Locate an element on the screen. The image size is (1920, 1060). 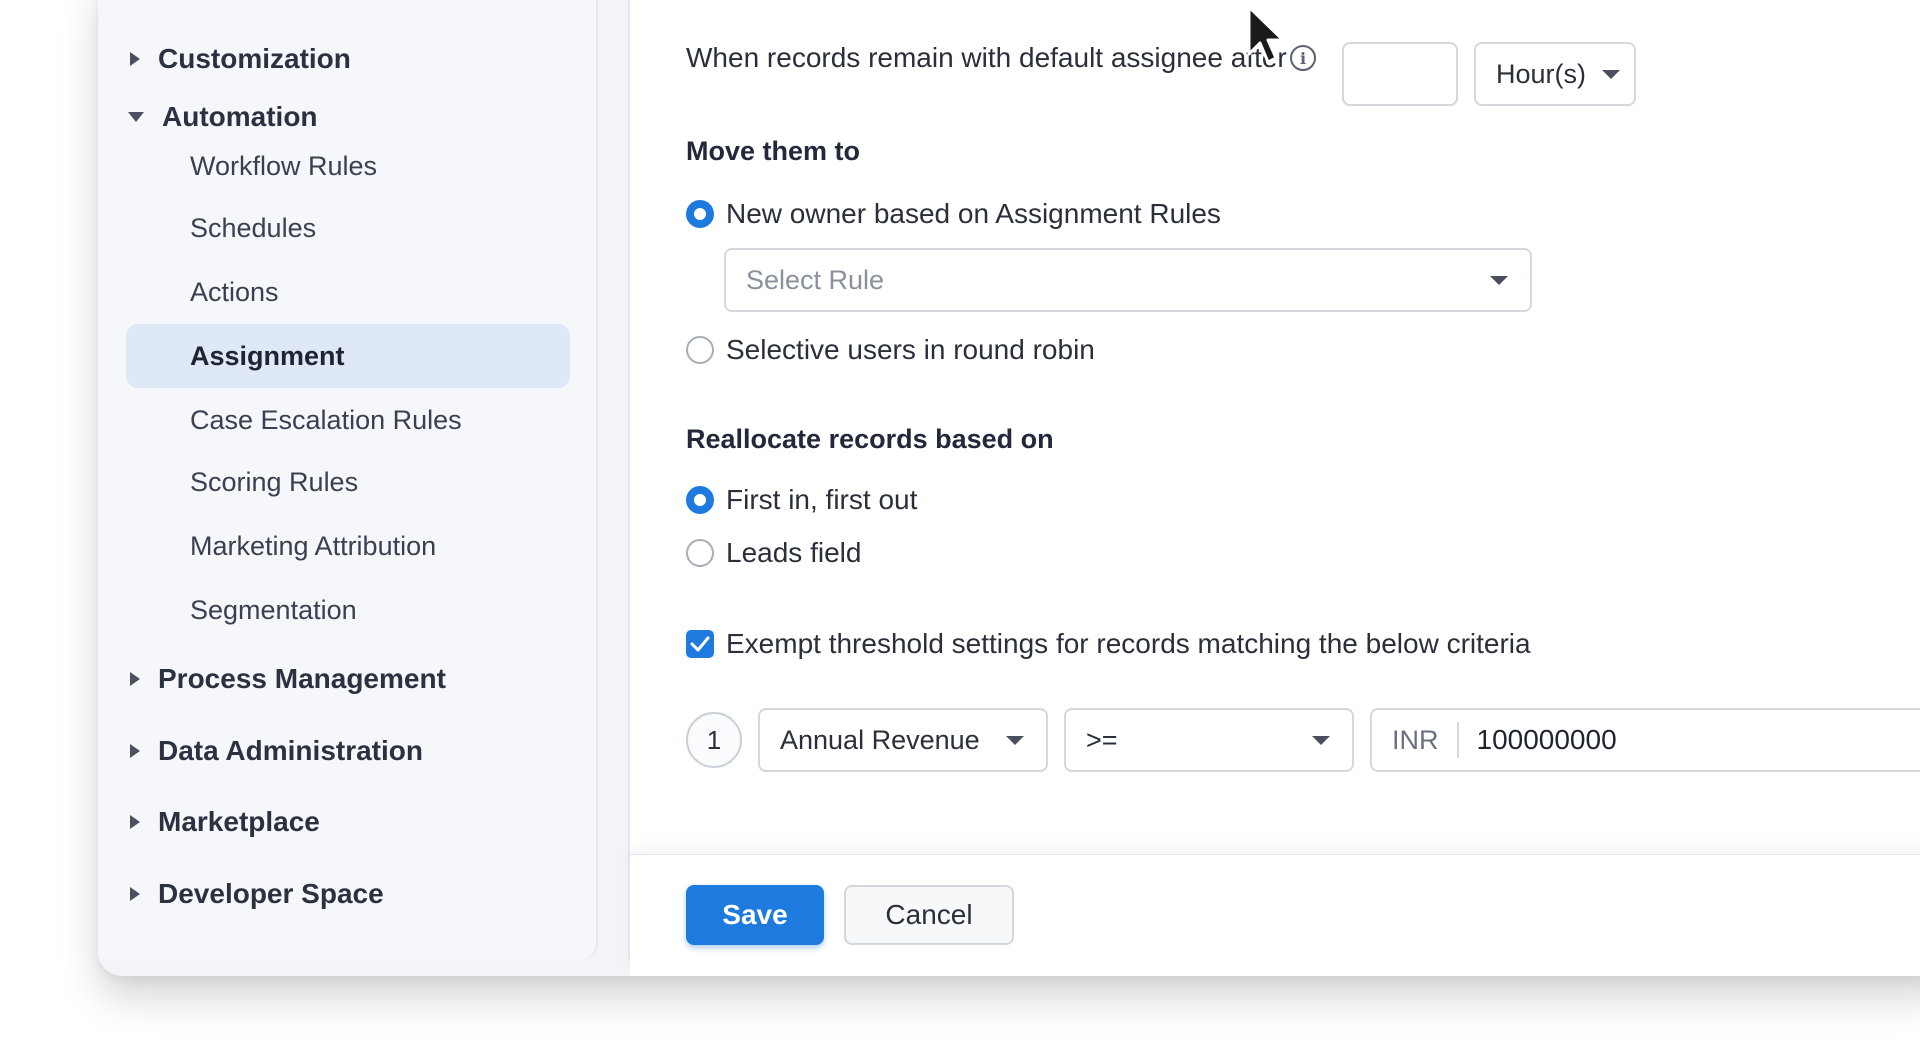
sidebar-group-developer-space: Developer Space is located at coordinates (256, 894).